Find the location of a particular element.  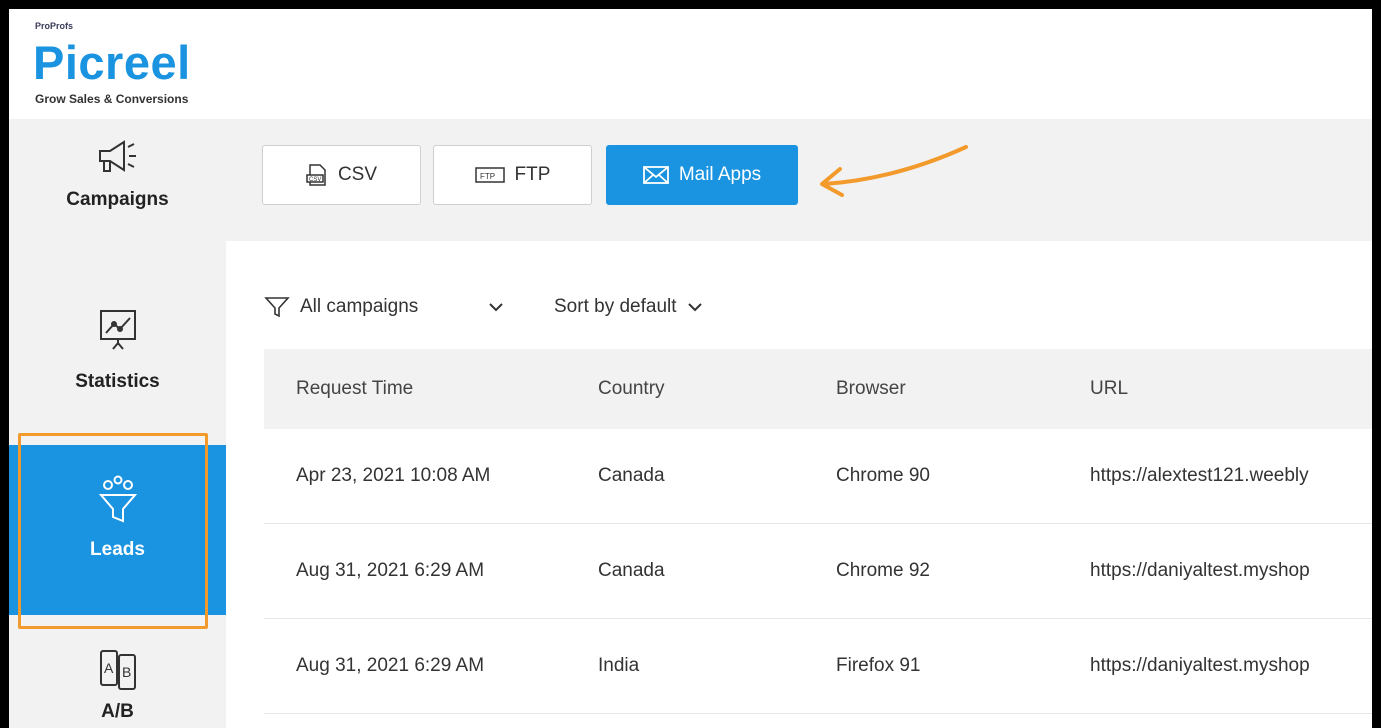

column-header-url: URL is located at coordinates (1231, 389).